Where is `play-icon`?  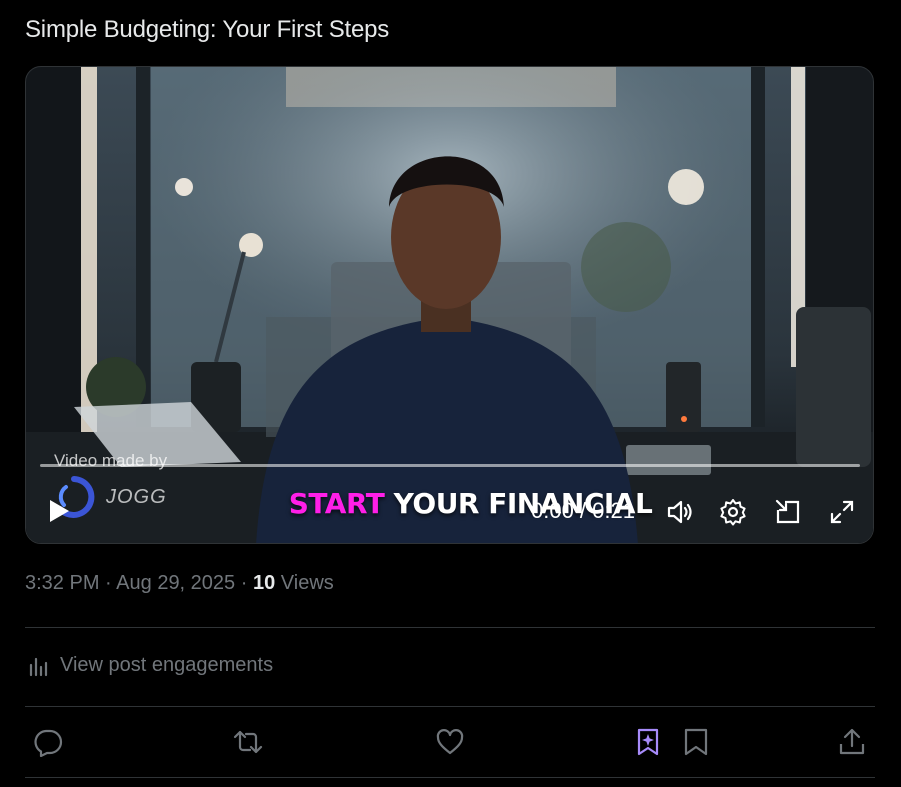 play-icon is located at coordinates (59, 511).